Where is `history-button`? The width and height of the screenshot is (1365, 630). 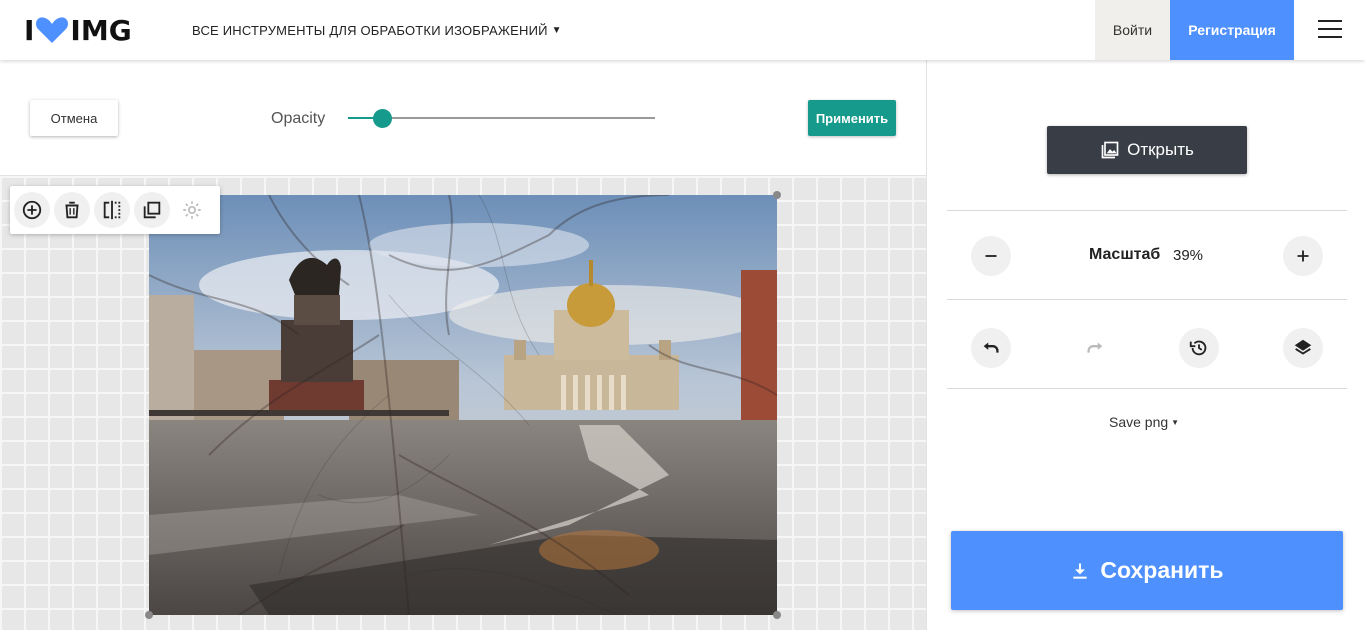 history-button is located at coordinates (1199, 348).